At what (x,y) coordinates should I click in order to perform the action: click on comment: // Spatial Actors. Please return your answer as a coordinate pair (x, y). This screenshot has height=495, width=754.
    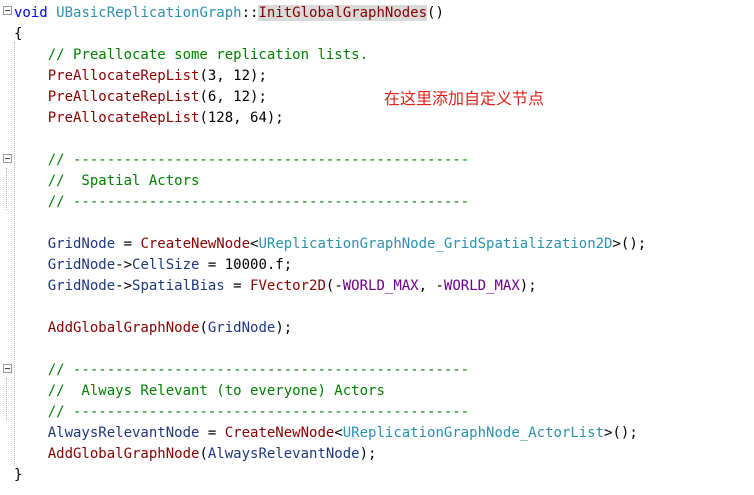
    Looking at the image, I should click on (123, 181).